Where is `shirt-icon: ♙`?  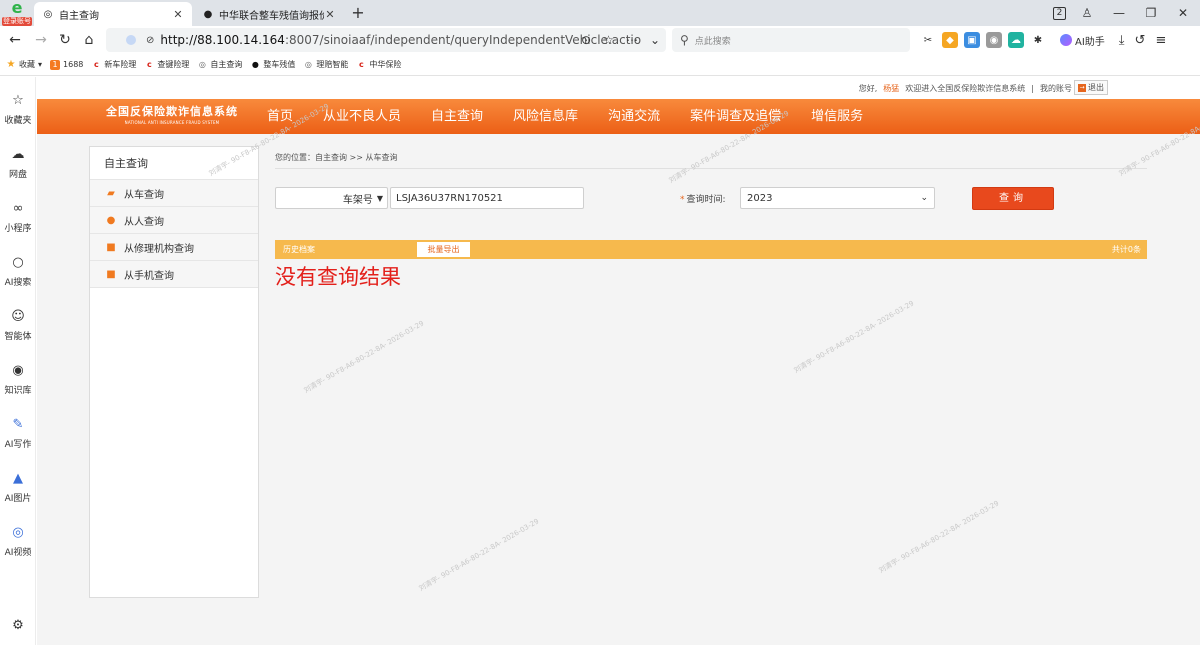 shirt-icon: ♙ is located at coordinates (1087, 13).